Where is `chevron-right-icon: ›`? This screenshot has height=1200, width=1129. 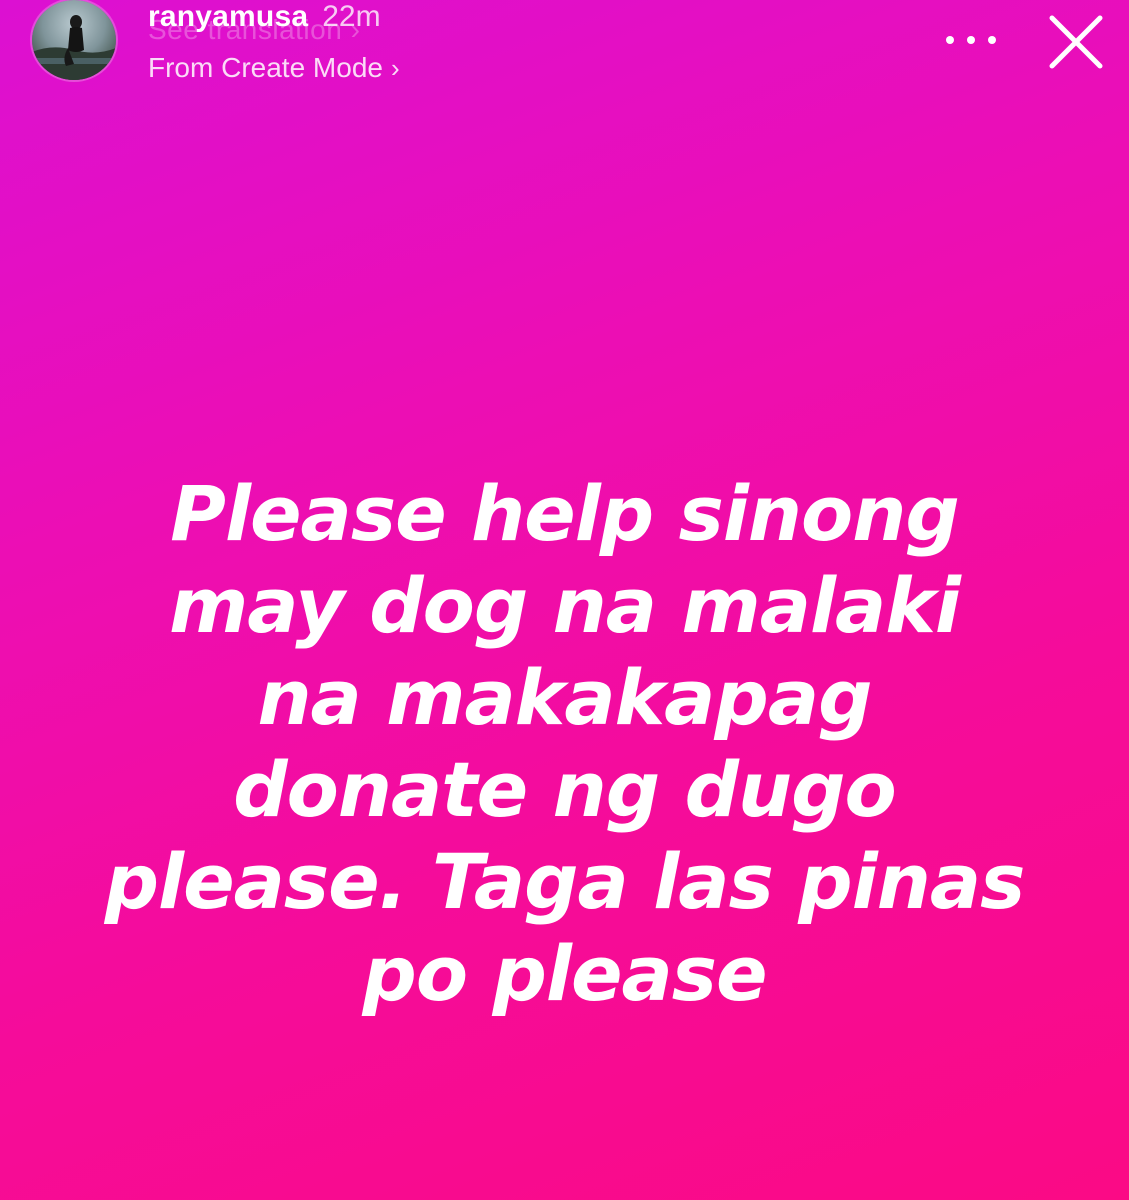
chevron-right-icon: › is located at coordinates (395, 68).